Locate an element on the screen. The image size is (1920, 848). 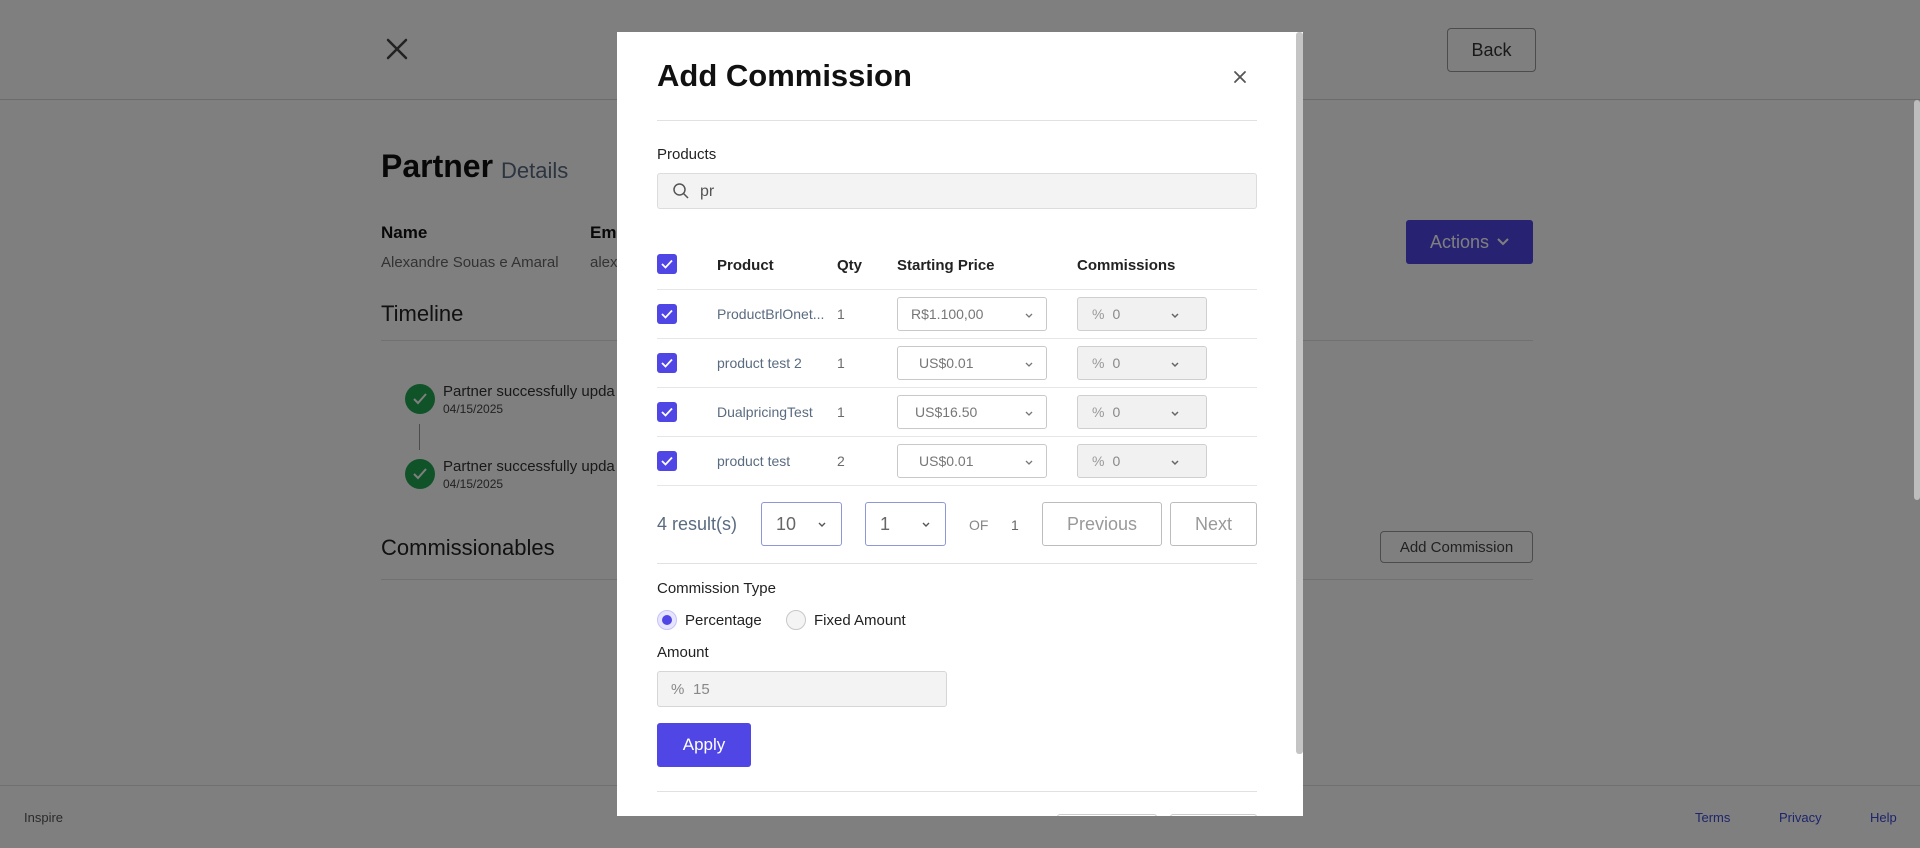
column-header-qty: Qty is located at coordinates (850, 265).